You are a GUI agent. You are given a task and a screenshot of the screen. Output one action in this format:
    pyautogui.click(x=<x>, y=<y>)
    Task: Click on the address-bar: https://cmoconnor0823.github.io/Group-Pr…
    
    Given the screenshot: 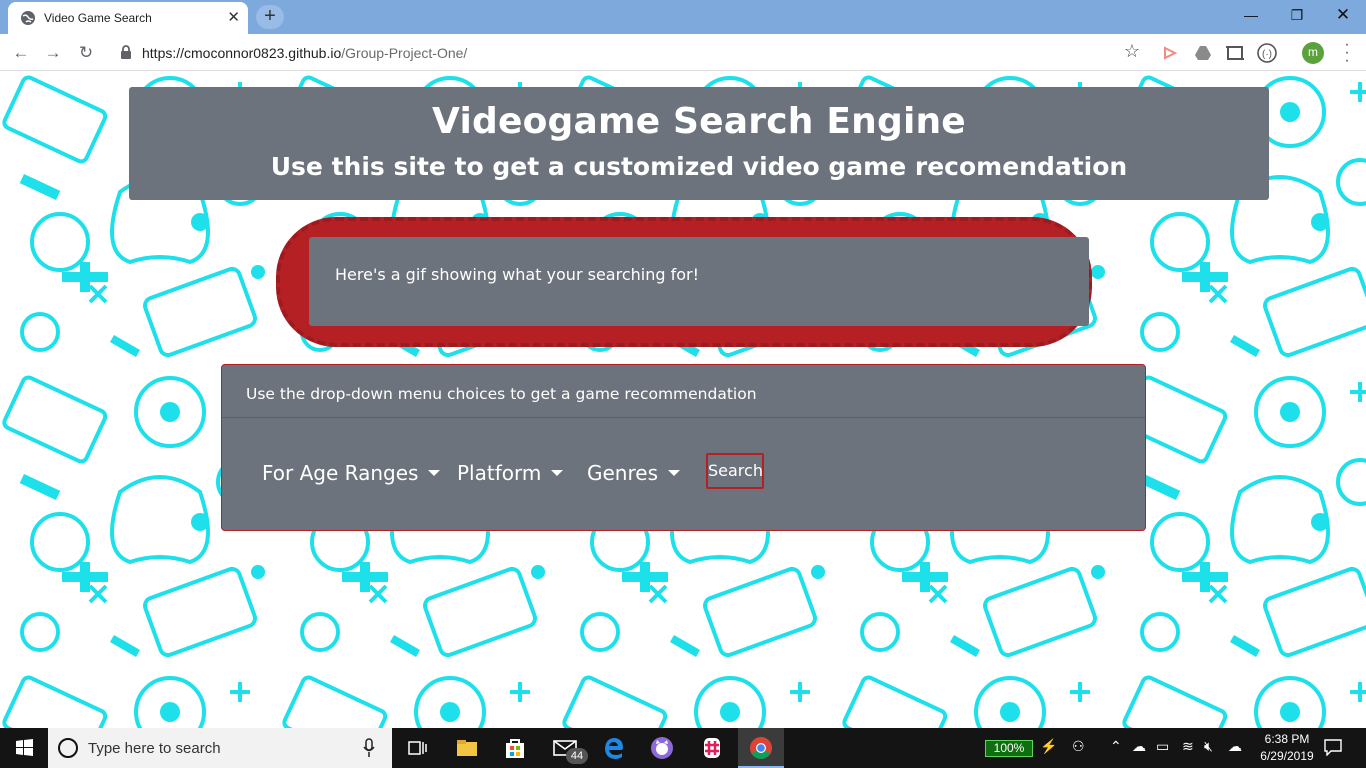 What is the action you would take?
    pyautogui.click(x=628, y=52)
    